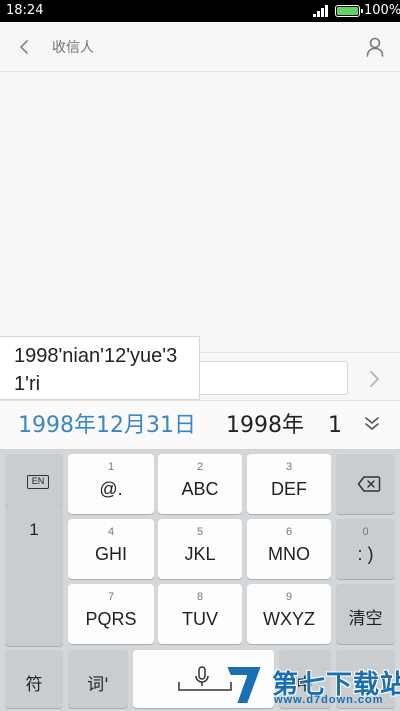  I want to click on expand-icon, so click(372, 424).